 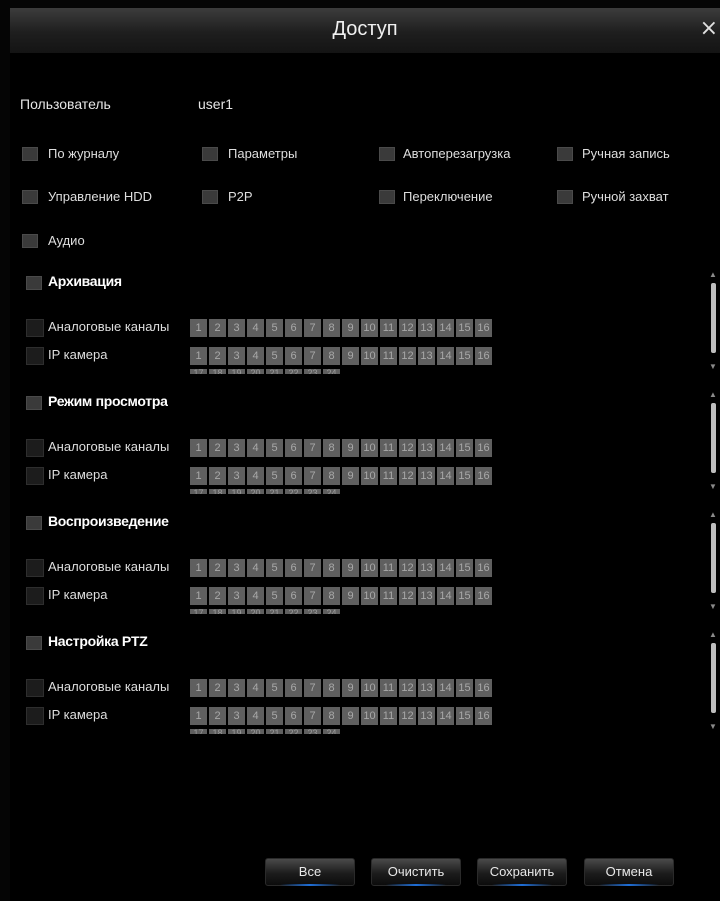 What do you see at coordinates (565, 154) in the screenshot?
I see `perm-manual-record-checkbox` at bounding box center [565, 154].